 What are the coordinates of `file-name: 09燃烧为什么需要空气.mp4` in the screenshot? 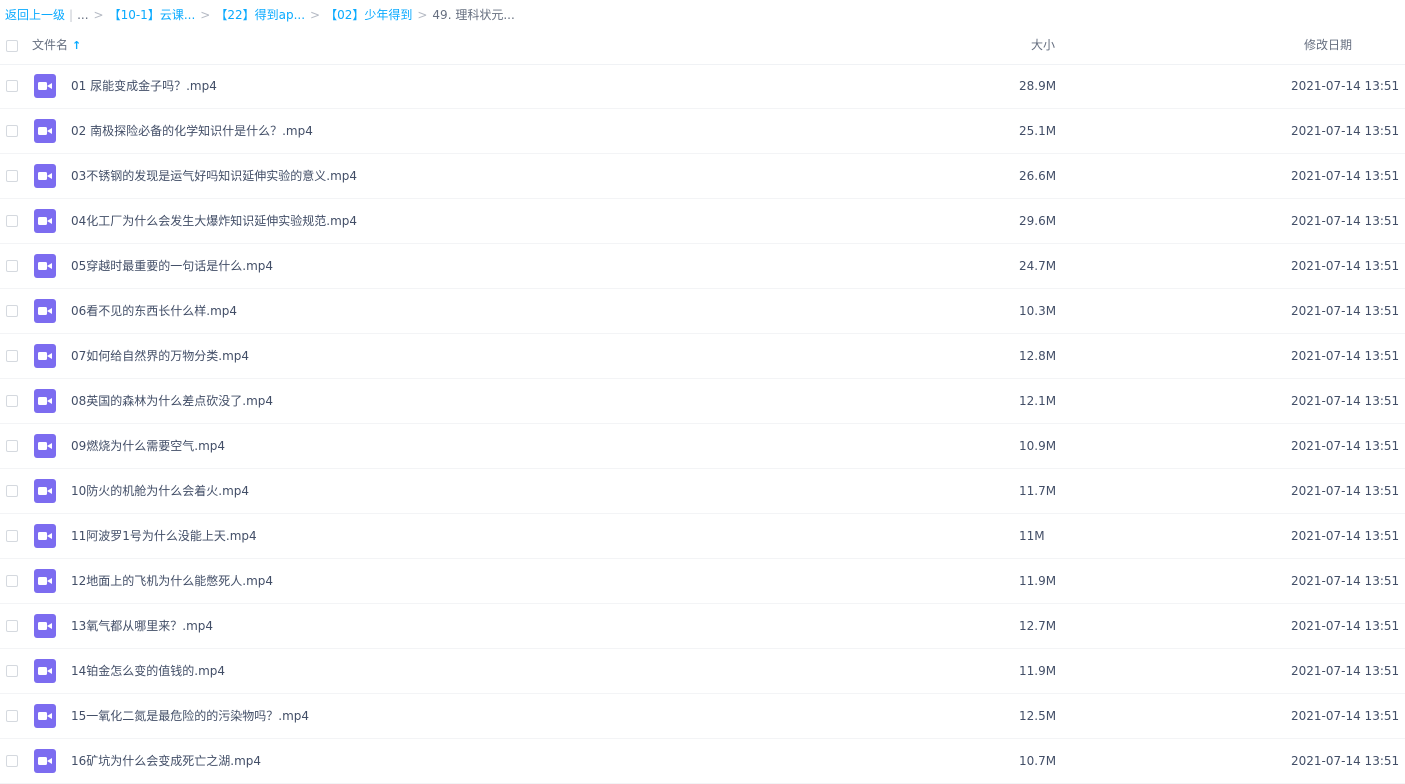 It's located at (148, 446).